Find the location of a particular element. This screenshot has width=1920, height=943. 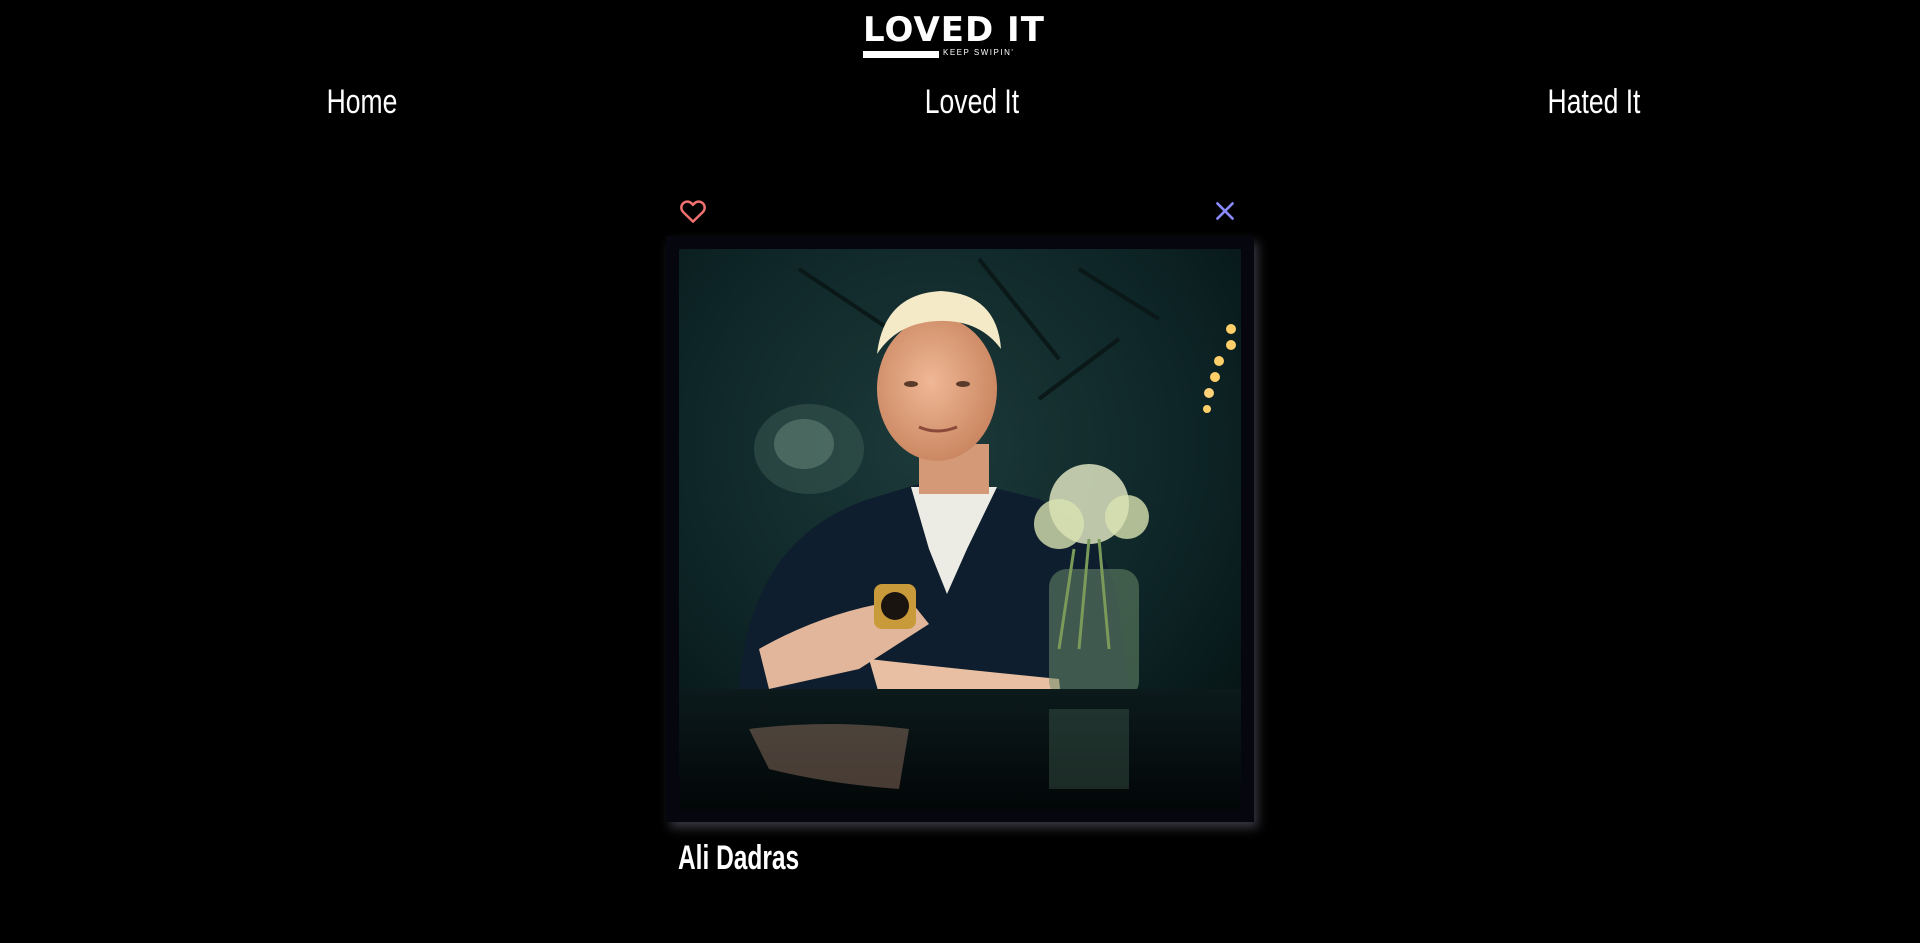

logo: LOVED IT KEEP SWIPIN' is located at coordinates (959, 37).